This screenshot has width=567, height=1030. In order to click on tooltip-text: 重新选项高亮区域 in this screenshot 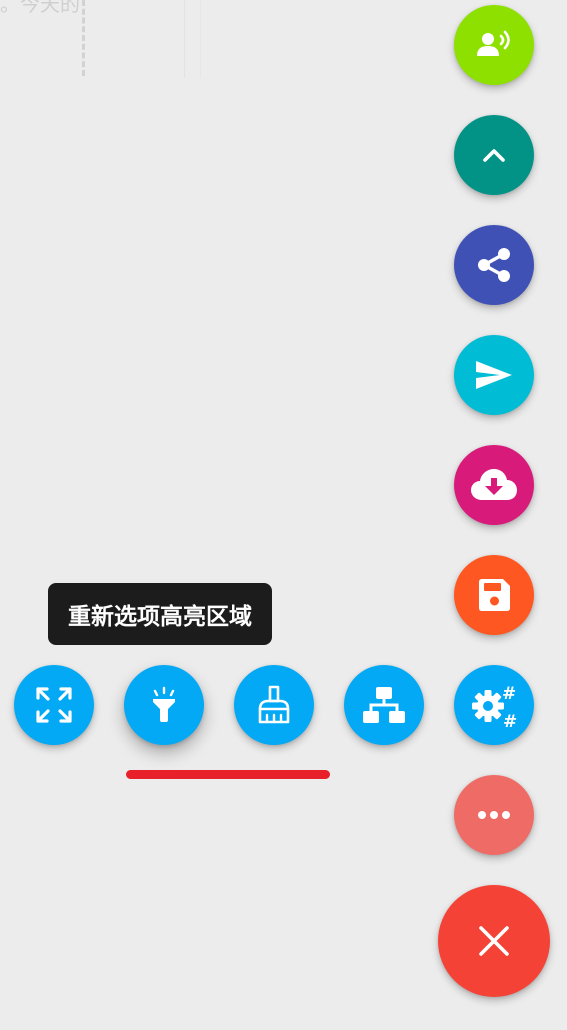, I will do `click(160, 617)`.